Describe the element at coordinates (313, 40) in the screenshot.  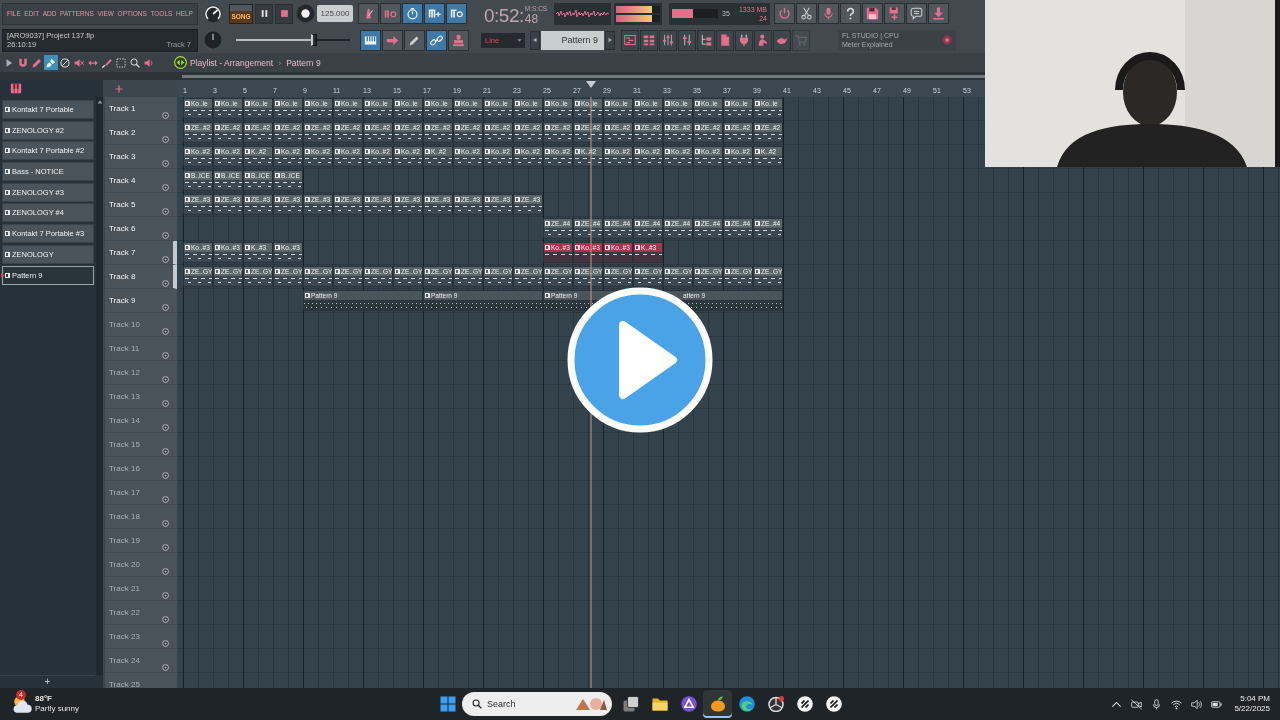
I see `slider-thumb` at that location.